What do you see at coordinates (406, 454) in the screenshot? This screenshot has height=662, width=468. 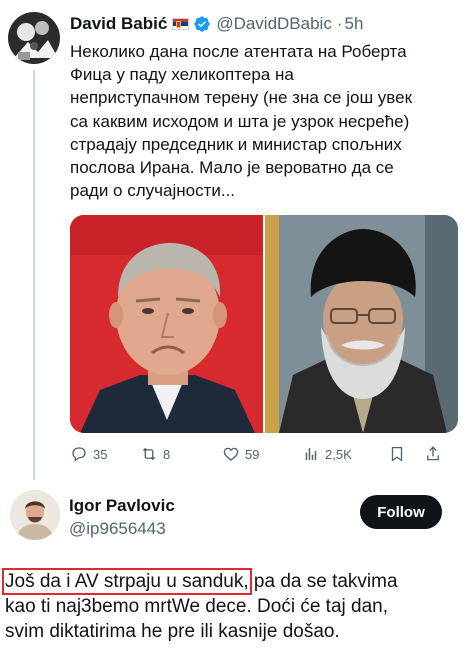 I see `bookmark-button` at bounding box center [406, 454].